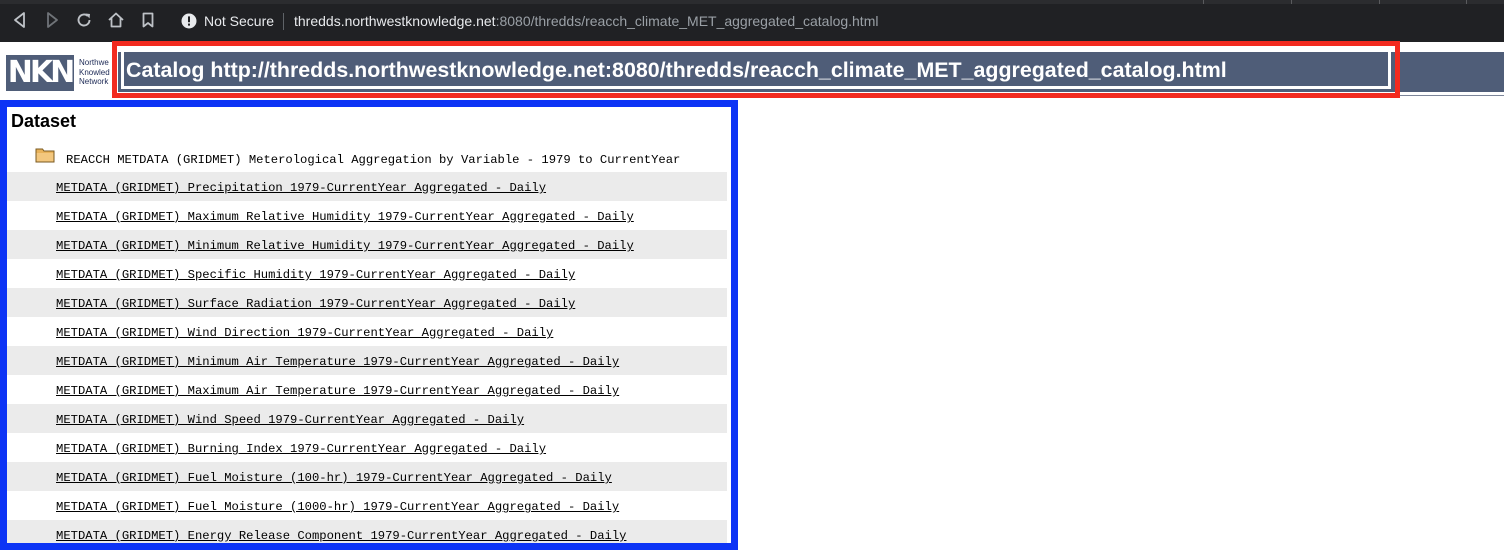 The height and width of the screenshot is (552, 1504). Describe the element at coordinates (239, 21) in the screenshot. I see `security-status: Not Secure` at that location.